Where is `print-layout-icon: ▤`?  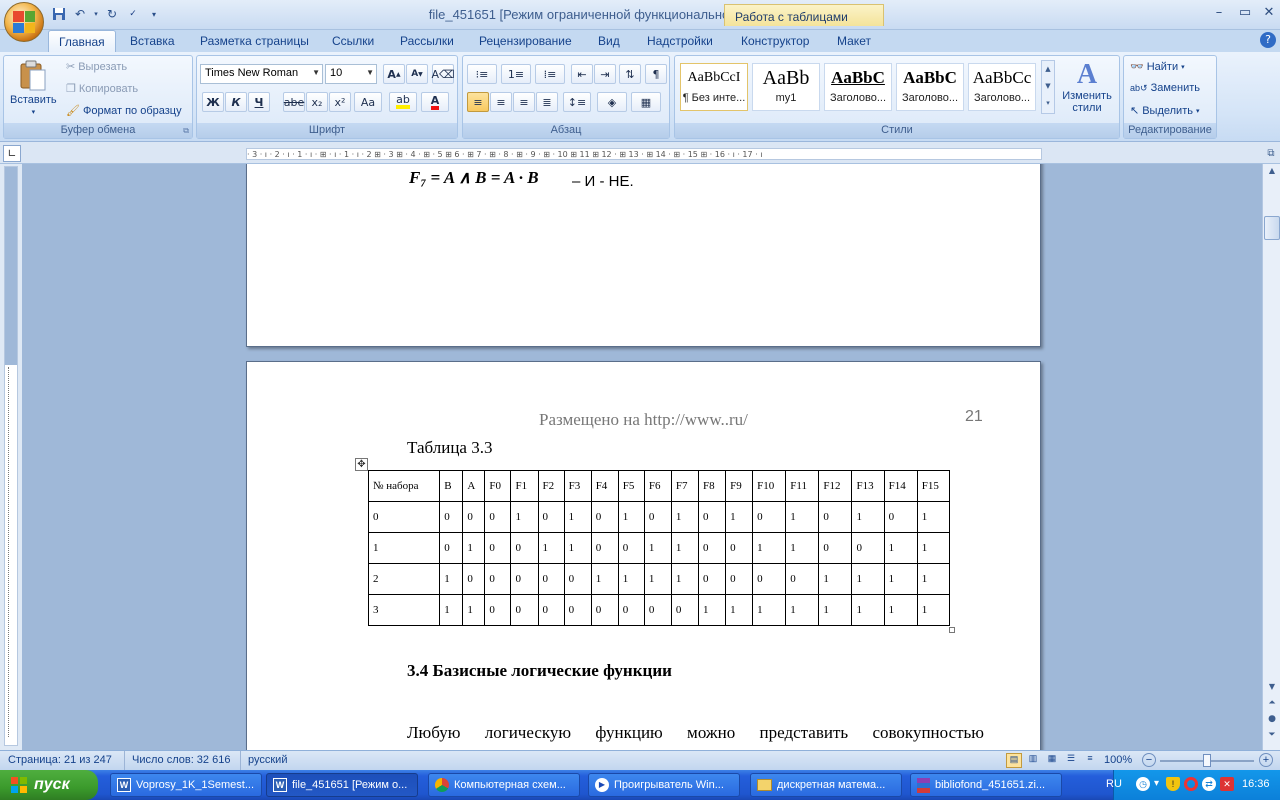
print-layout-icon: ▤ is located at coordinates (1014, 760).